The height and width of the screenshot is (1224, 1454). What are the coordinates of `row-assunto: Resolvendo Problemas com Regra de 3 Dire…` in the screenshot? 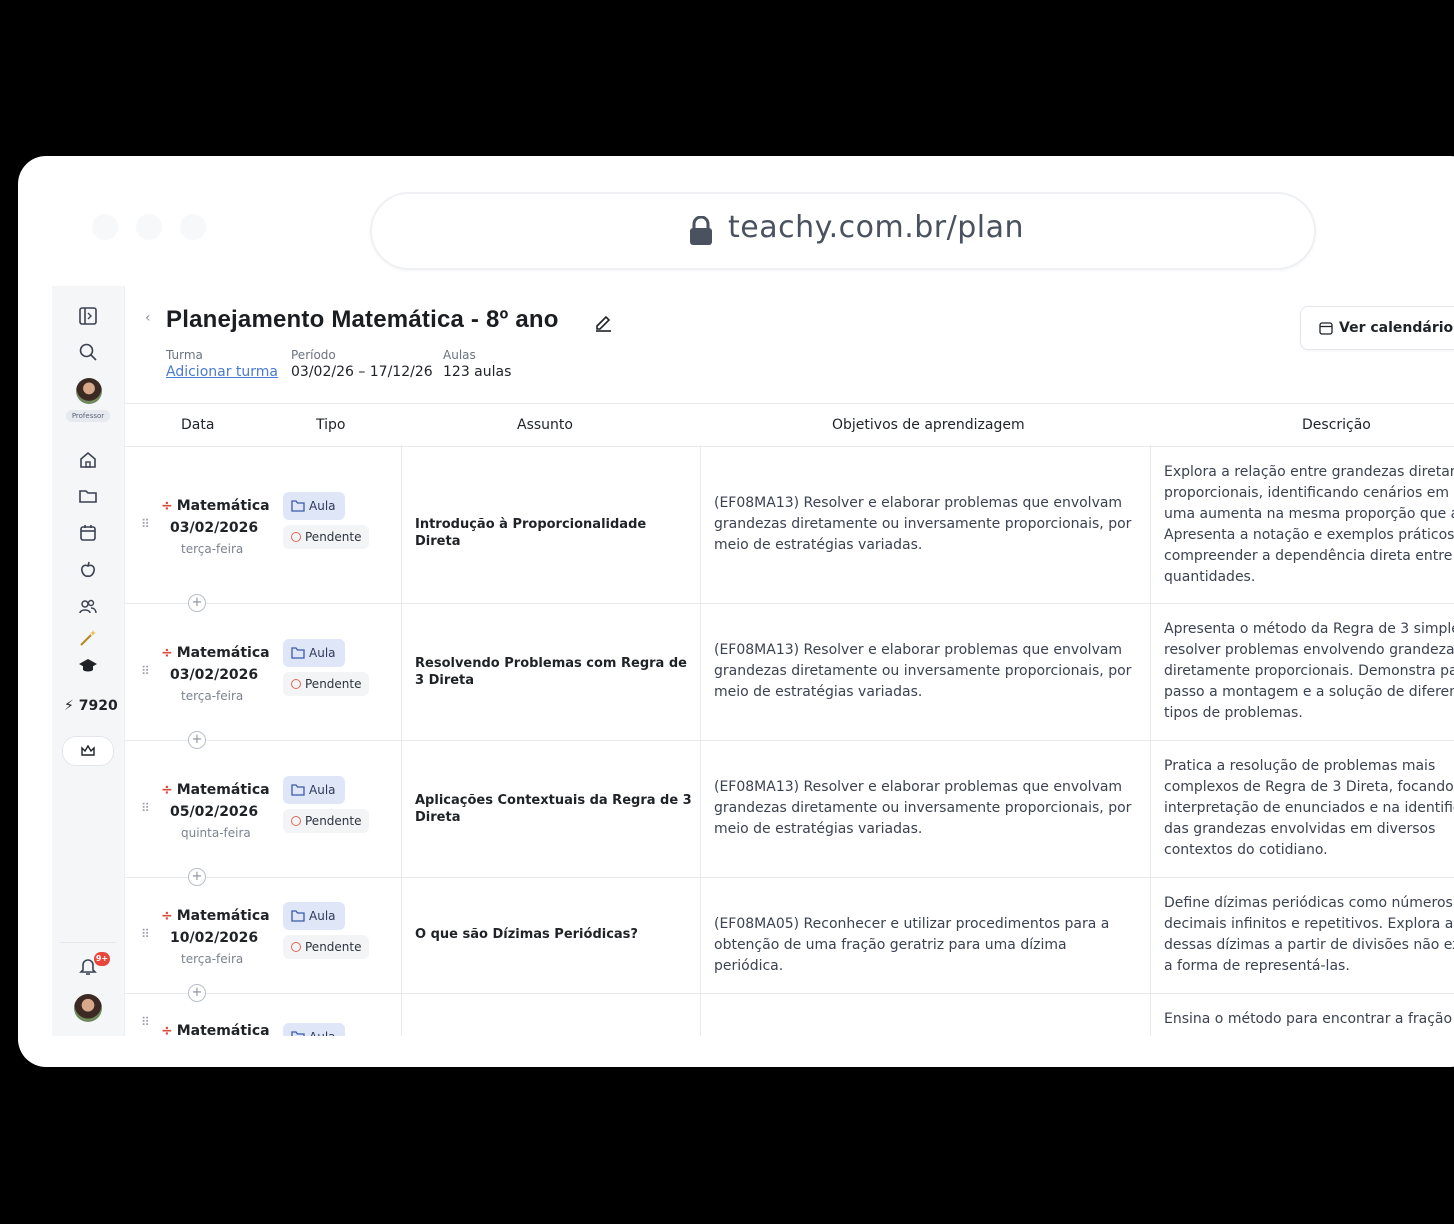 It's located at (554, 672).